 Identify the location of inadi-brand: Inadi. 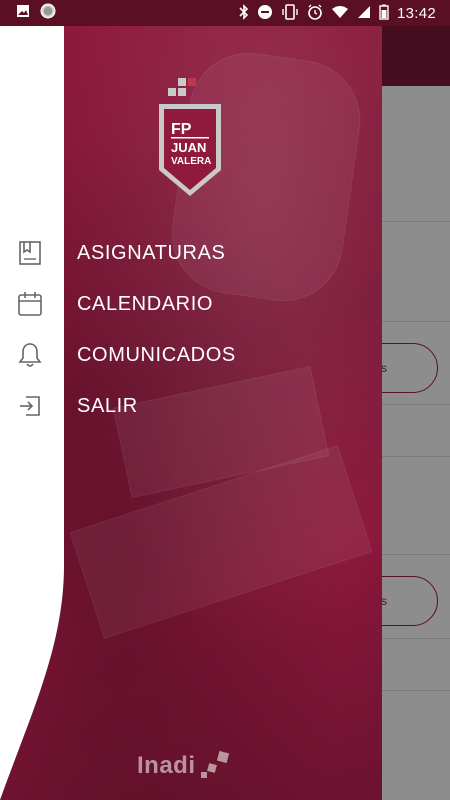
(183, 765).